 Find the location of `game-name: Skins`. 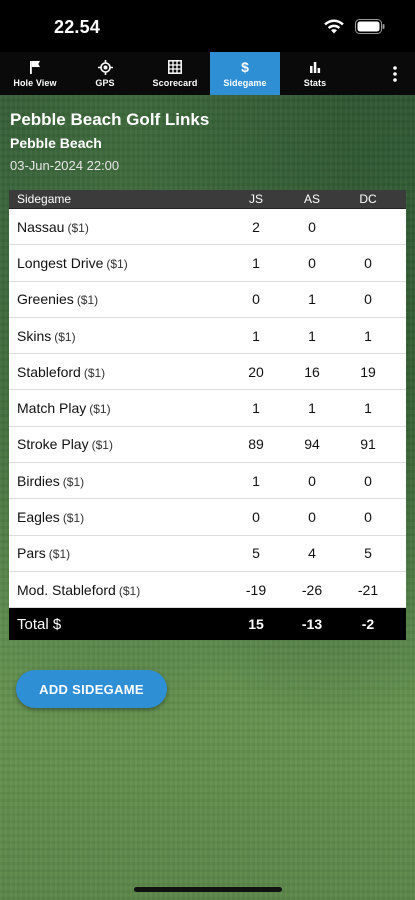

game-name: Skins is located at coordinates (34, 335).